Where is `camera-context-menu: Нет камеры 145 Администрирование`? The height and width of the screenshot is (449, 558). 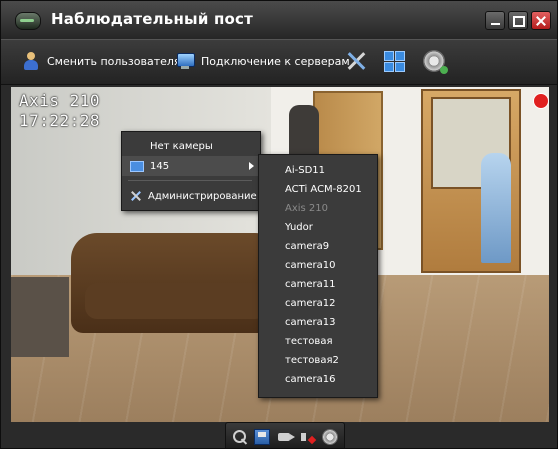
camera-context-menu: Нет камеры 145 Администрирование is located at coordinates (191, 171).